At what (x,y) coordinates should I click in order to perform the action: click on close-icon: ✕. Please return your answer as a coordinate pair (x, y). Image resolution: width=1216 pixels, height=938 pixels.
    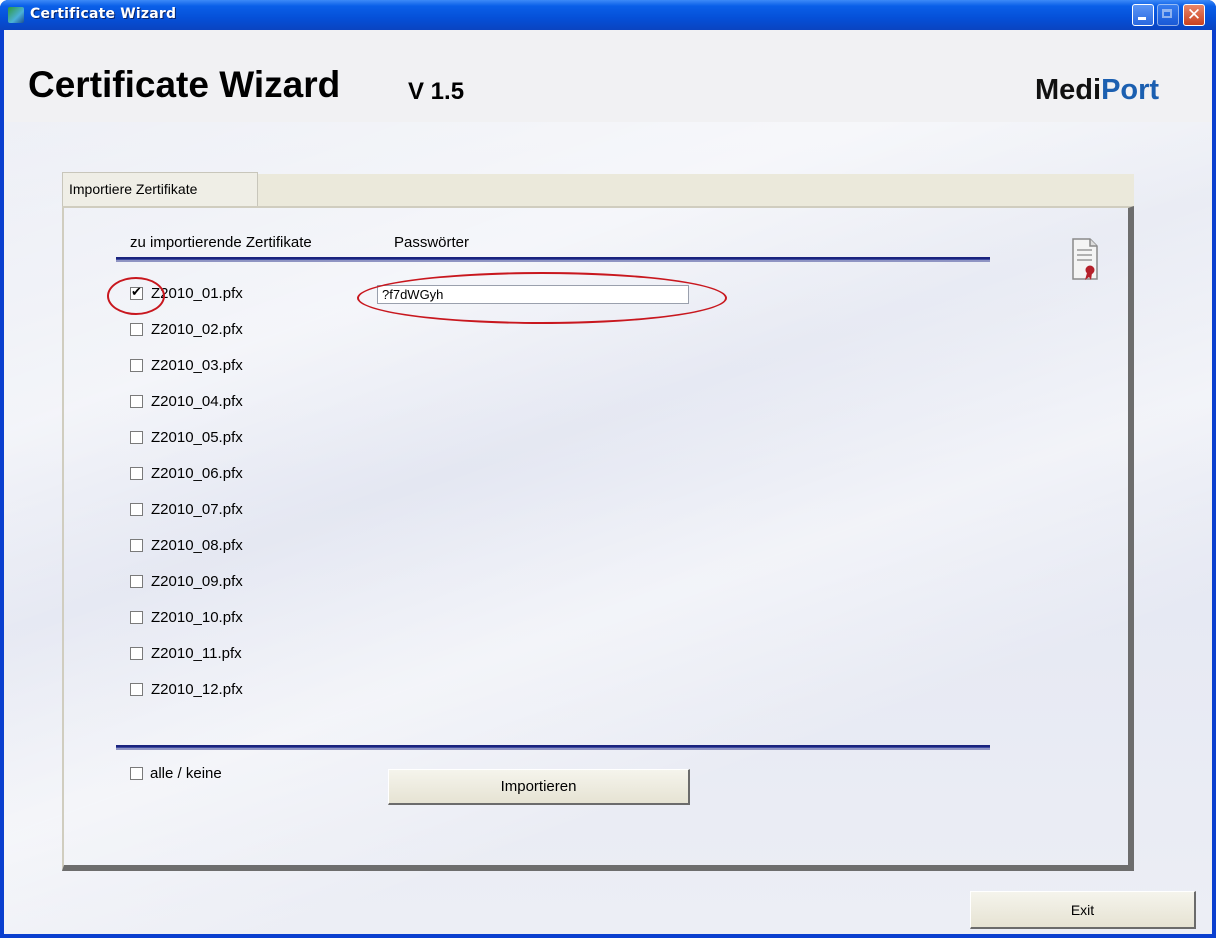
    Looking at the image, I should click on (1194, 15).